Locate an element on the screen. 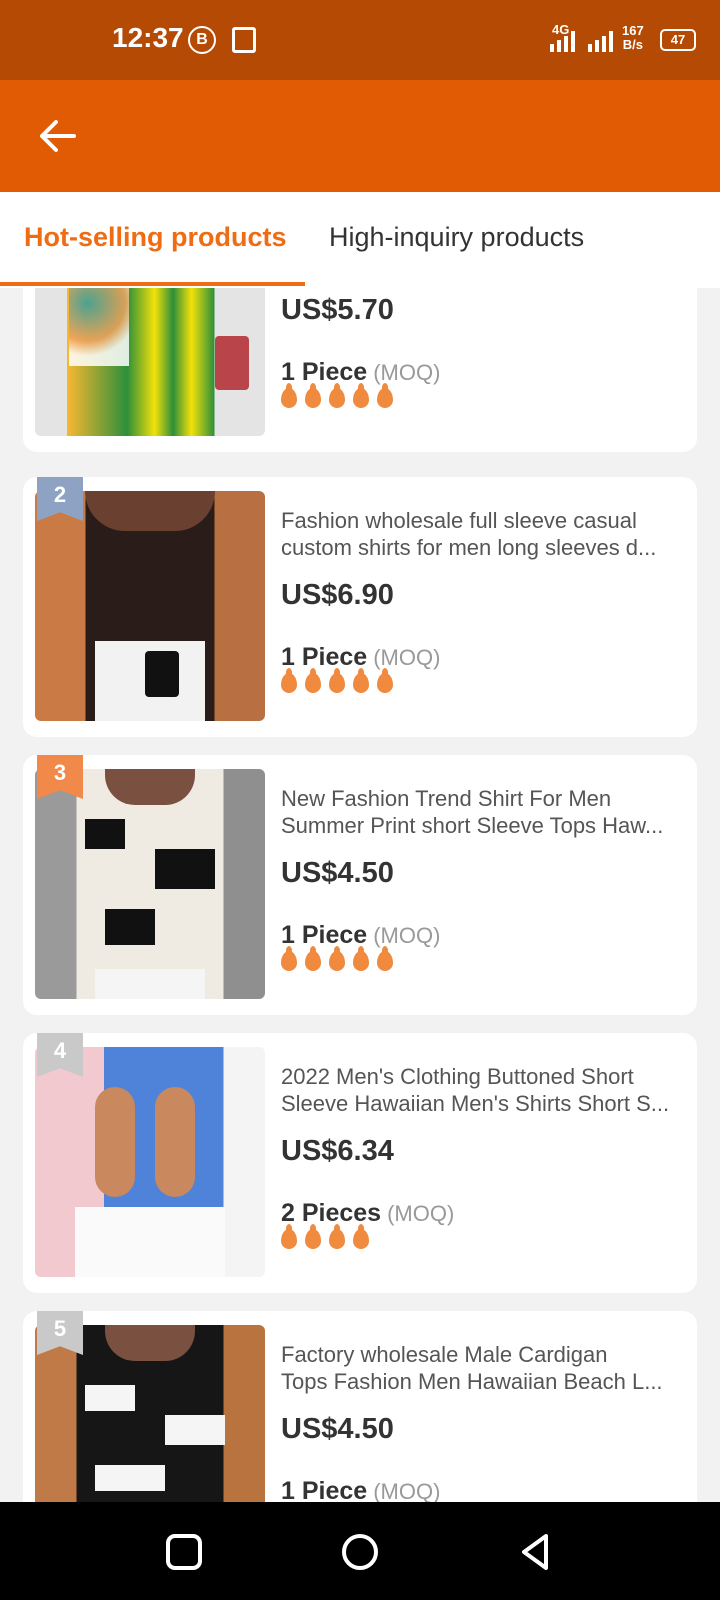  b-notification-icon: B is located at coordinates (202, 40).